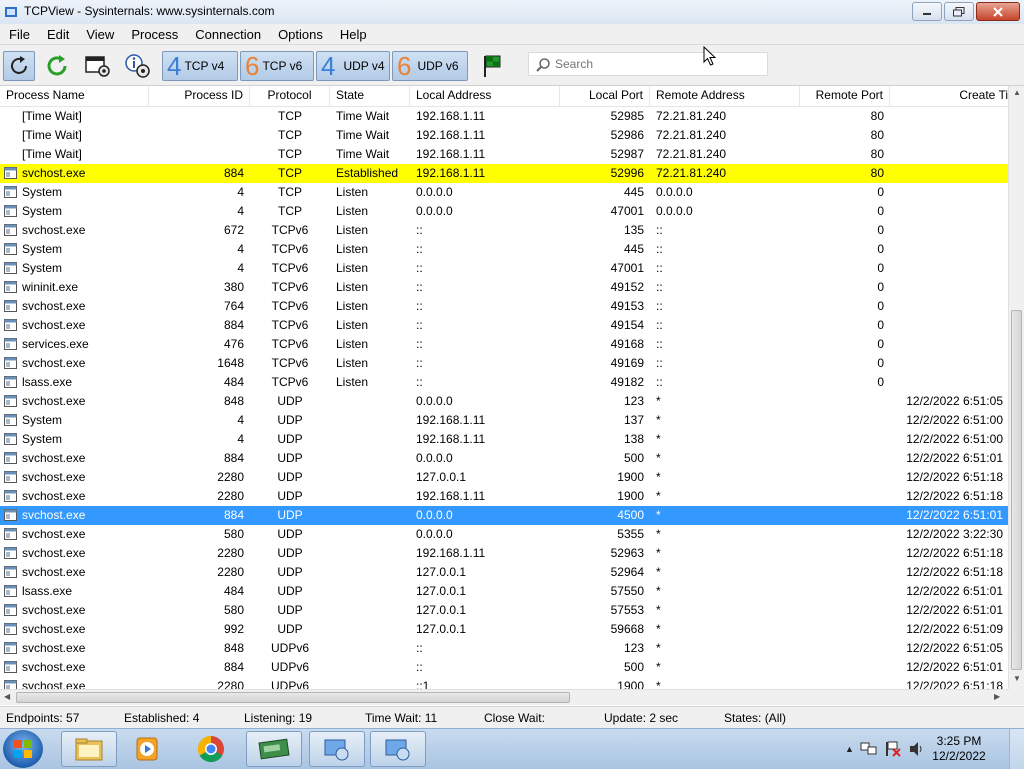 The height and width of the screenshot is (771, 1024). What do you see at coordinates (290, 96) in the screenshot?
I see `col-protocol: Protocol` at bounding box center [290, 96].